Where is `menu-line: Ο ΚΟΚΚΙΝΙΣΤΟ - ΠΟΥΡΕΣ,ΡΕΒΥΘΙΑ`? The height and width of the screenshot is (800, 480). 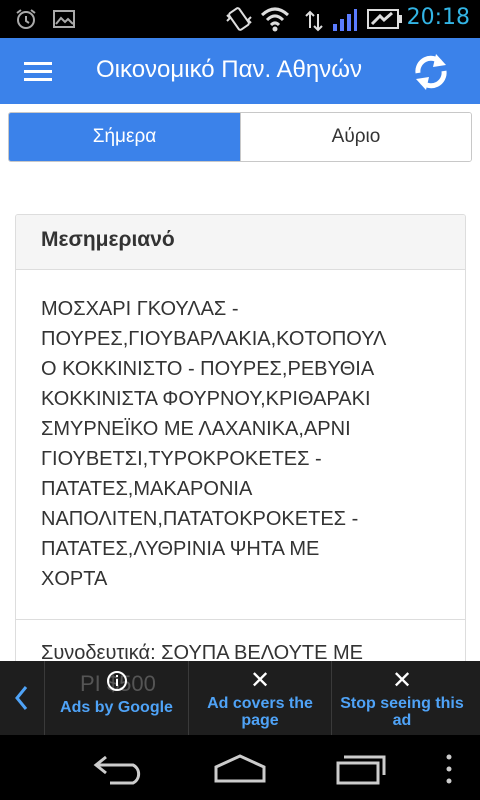
menu-line: Ο ΚΟΚΚΙΝΙΣΤΟ - ΠΟΥΡΕΣ,ΡΕΒΥΘΙΑ is located at coordinates (208, 369).